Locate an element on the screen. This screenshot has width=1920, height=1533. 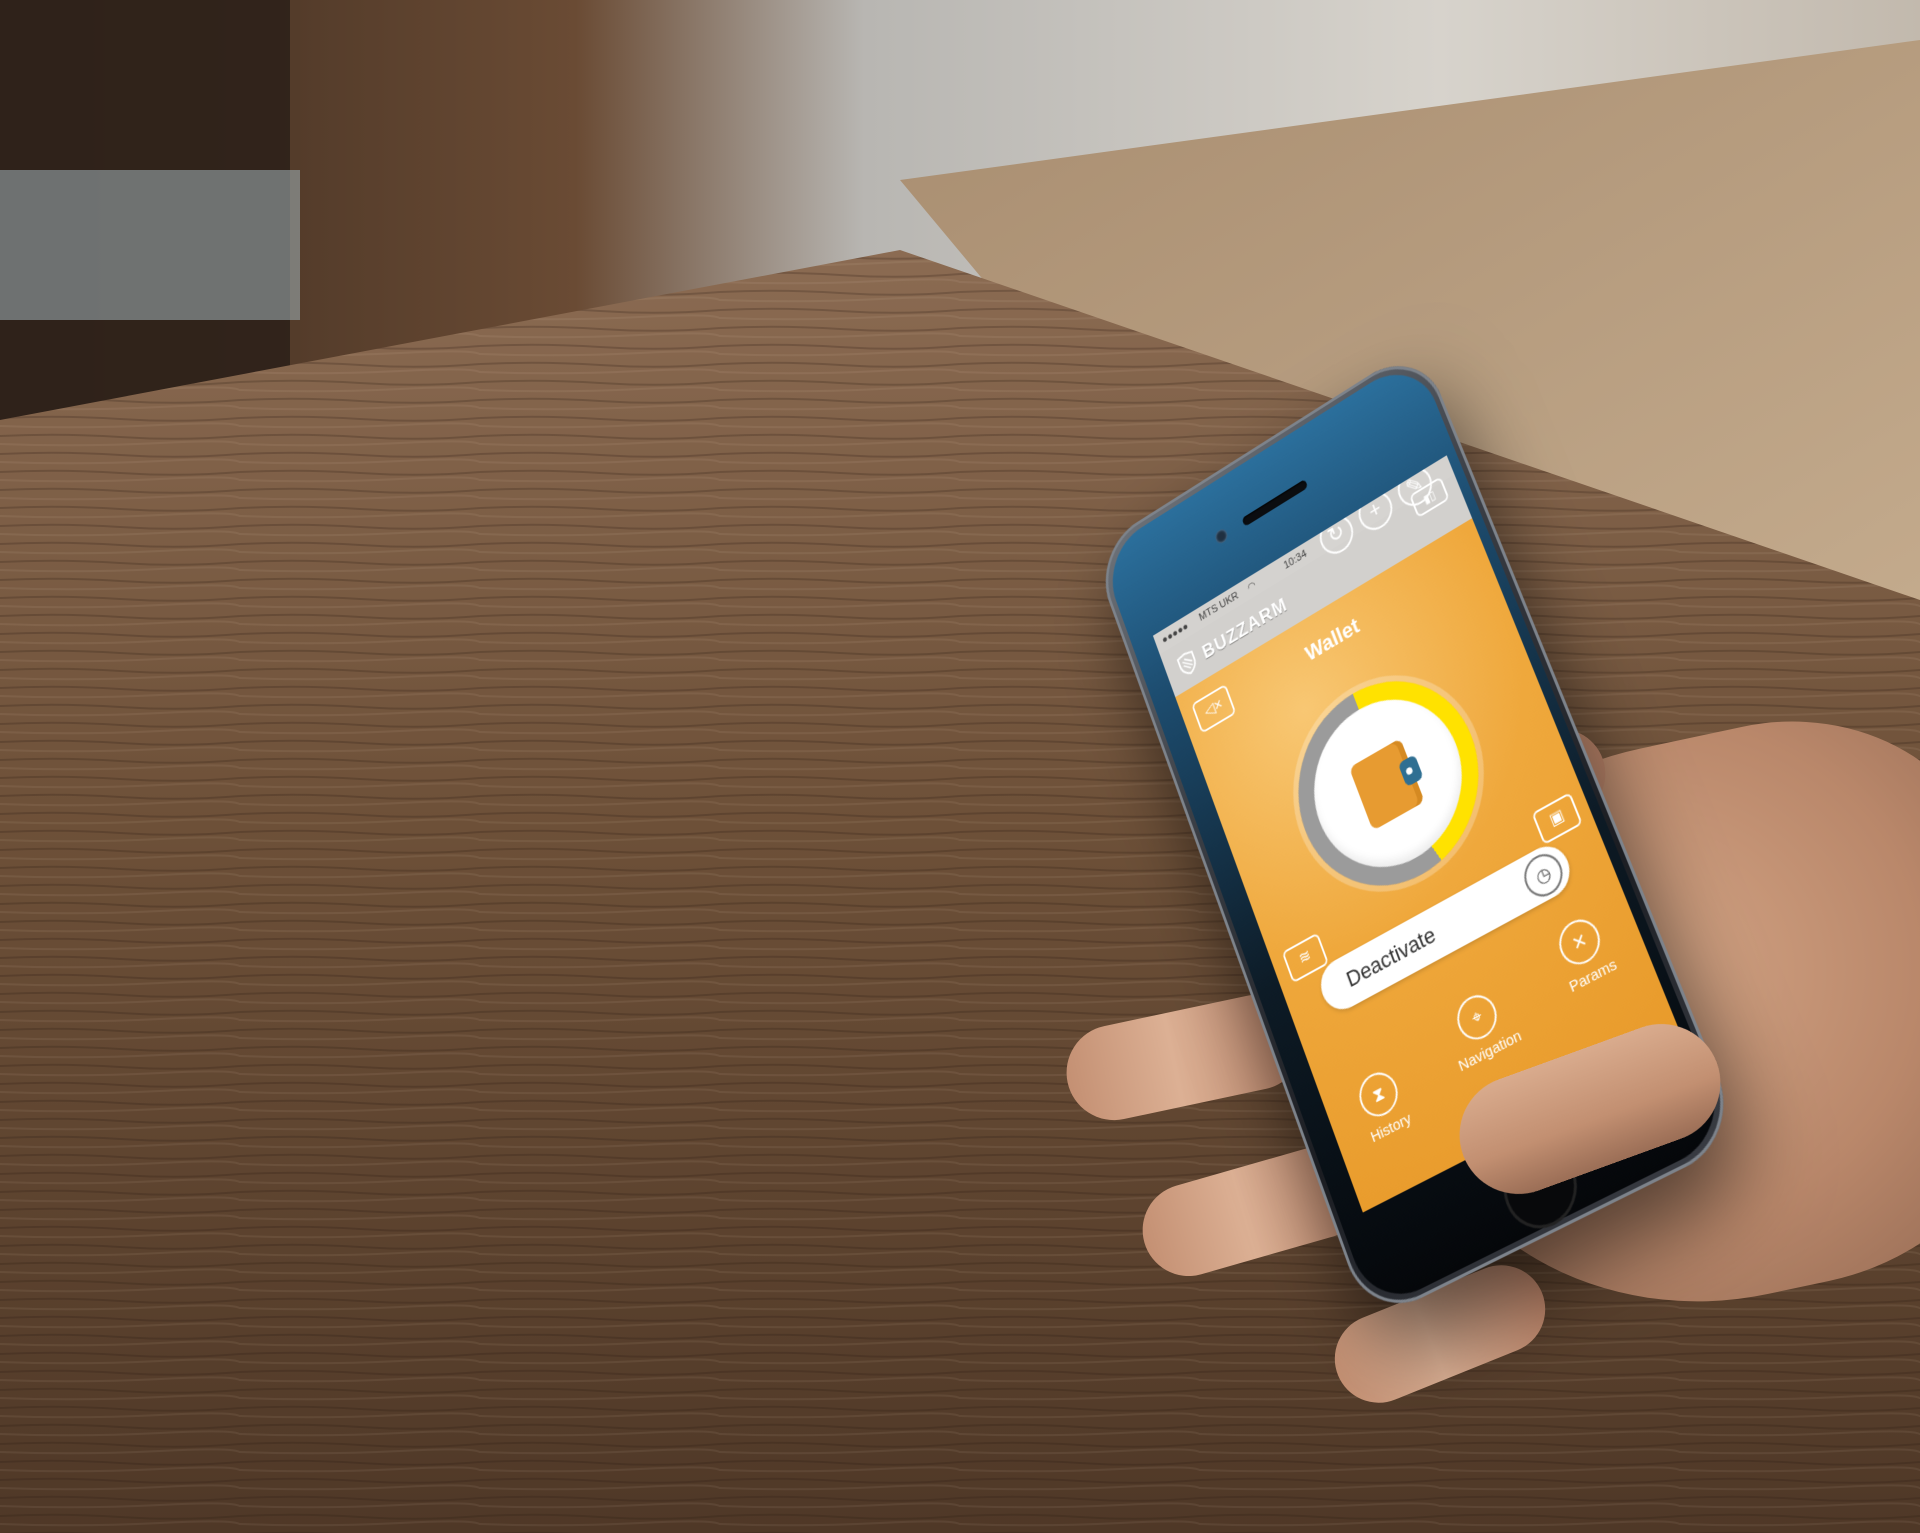
ring-center is located at coordinates (1389, 783).